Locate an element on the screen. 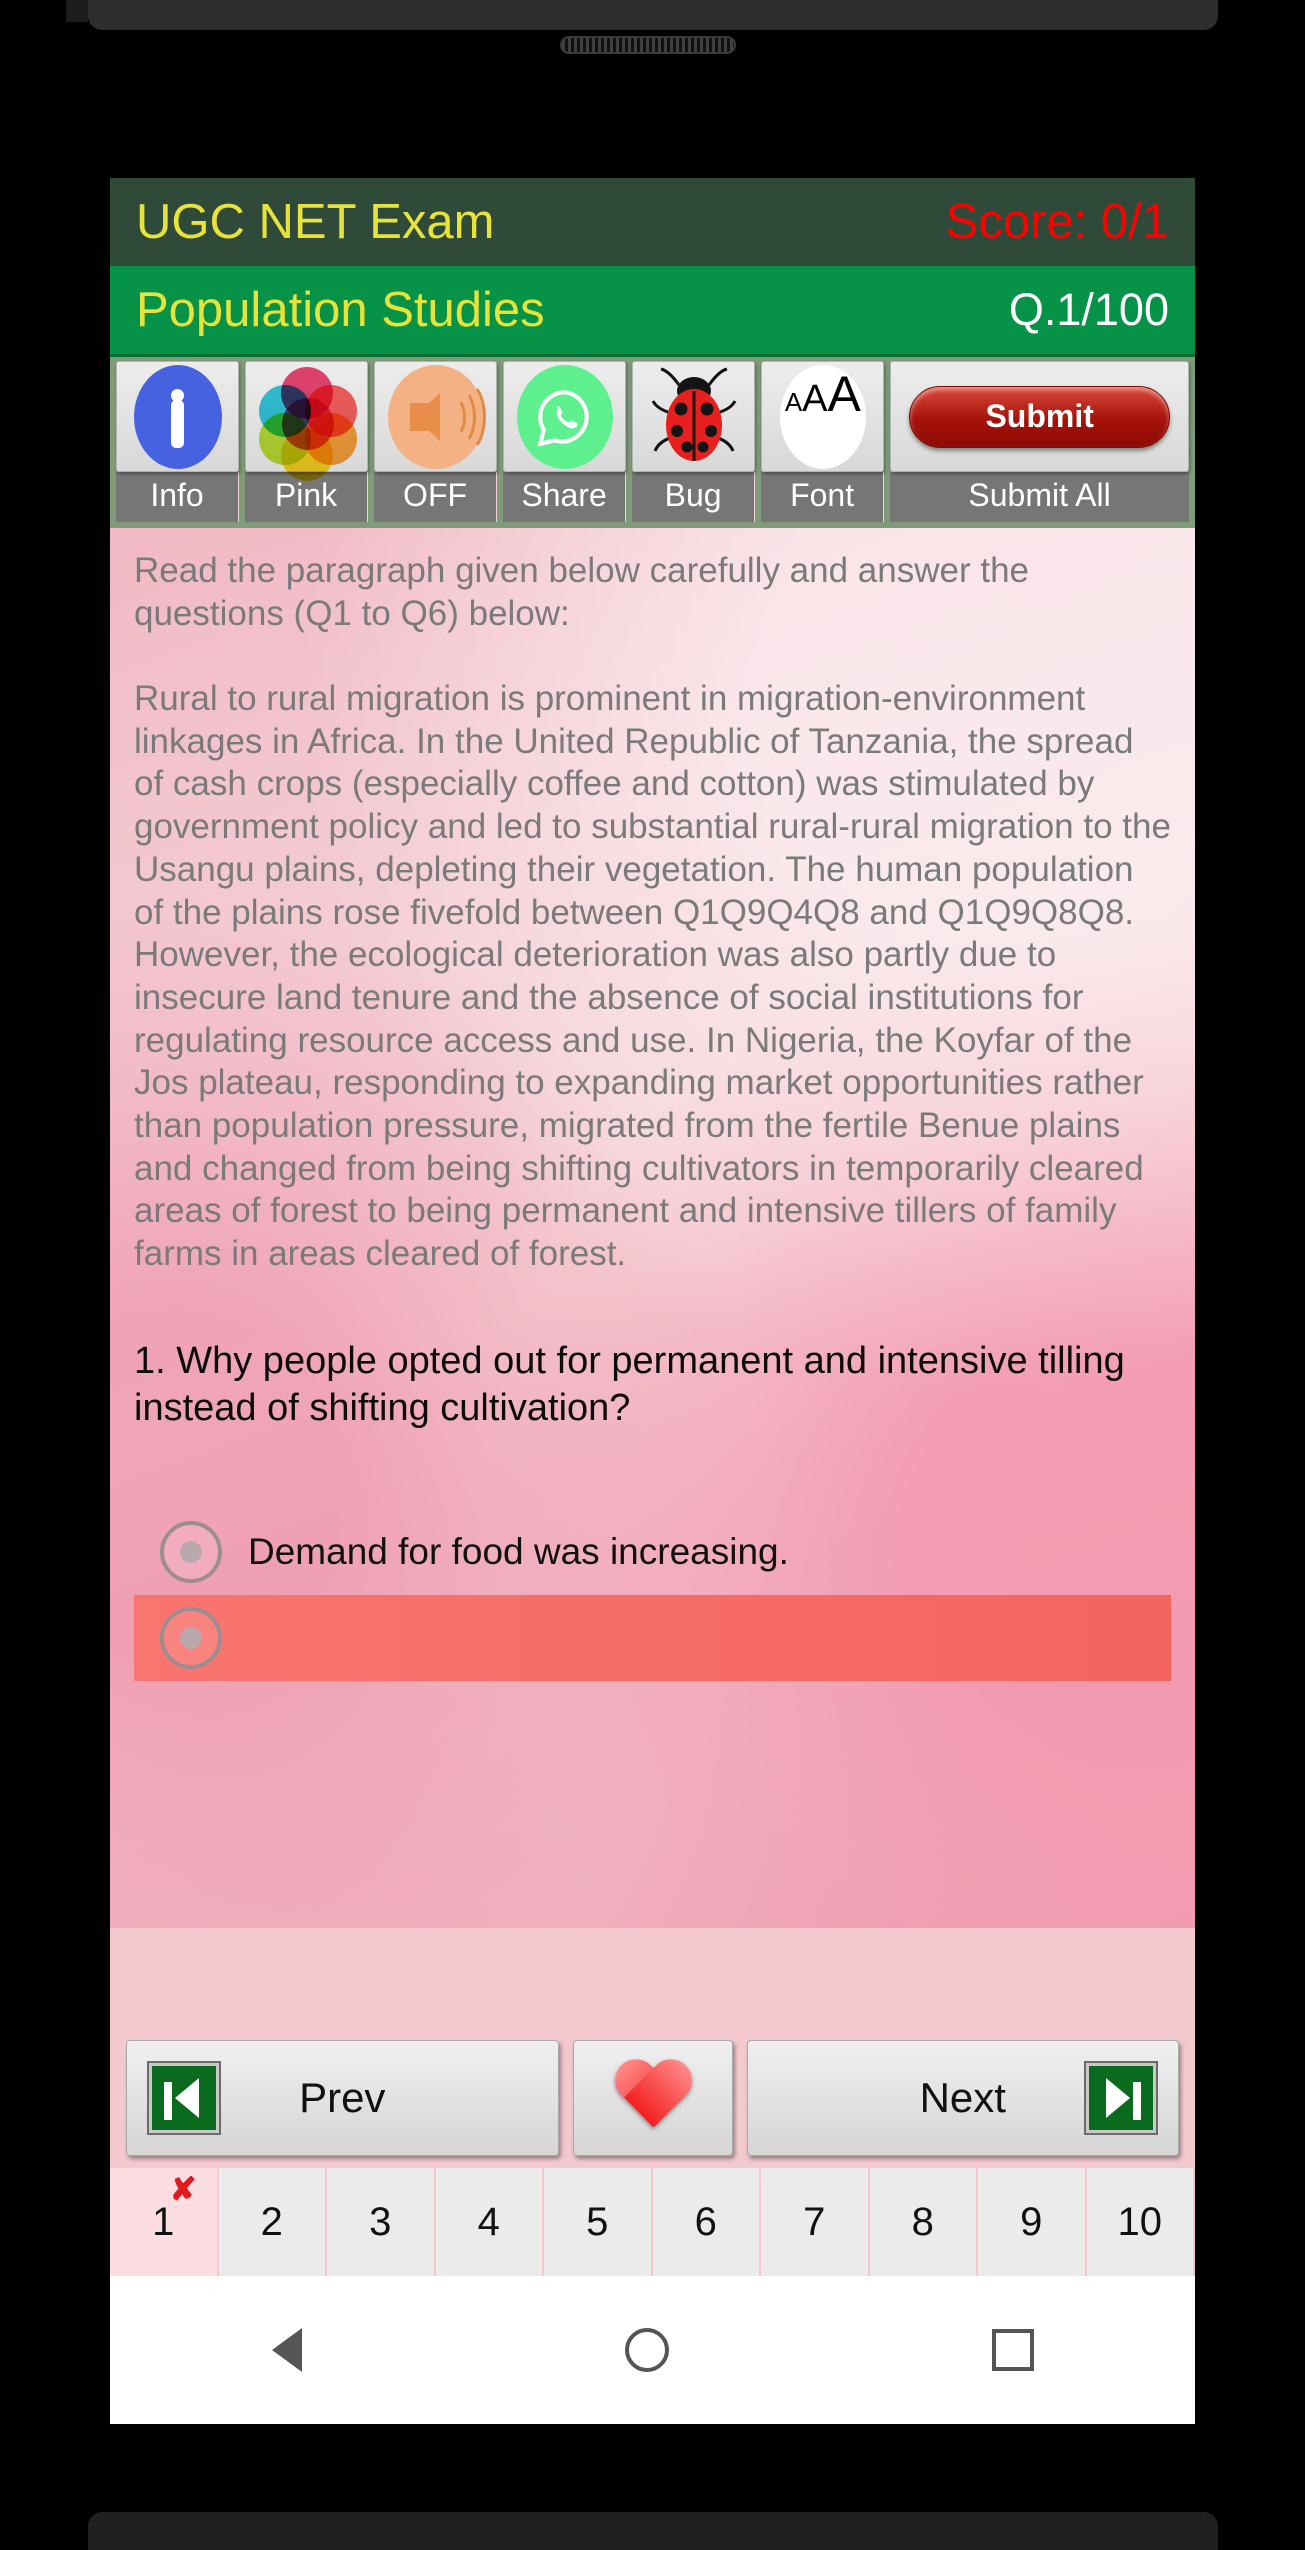 Image resolution: width=1305 pixels, height=2550 pixels. exam-header: UGC NET Exam Score: 0/1 is located at coordinates (652, 222).